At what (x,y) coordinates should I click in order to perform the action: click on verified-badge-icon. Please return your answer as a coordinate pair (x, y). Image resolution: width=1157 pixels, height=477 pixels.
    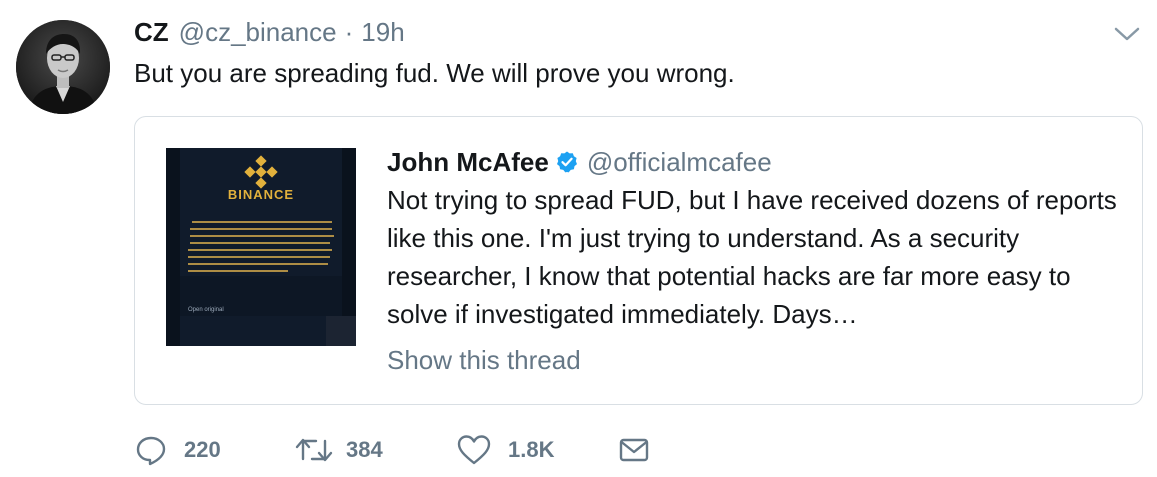
    Looking at the image, I should click on (567, 162).